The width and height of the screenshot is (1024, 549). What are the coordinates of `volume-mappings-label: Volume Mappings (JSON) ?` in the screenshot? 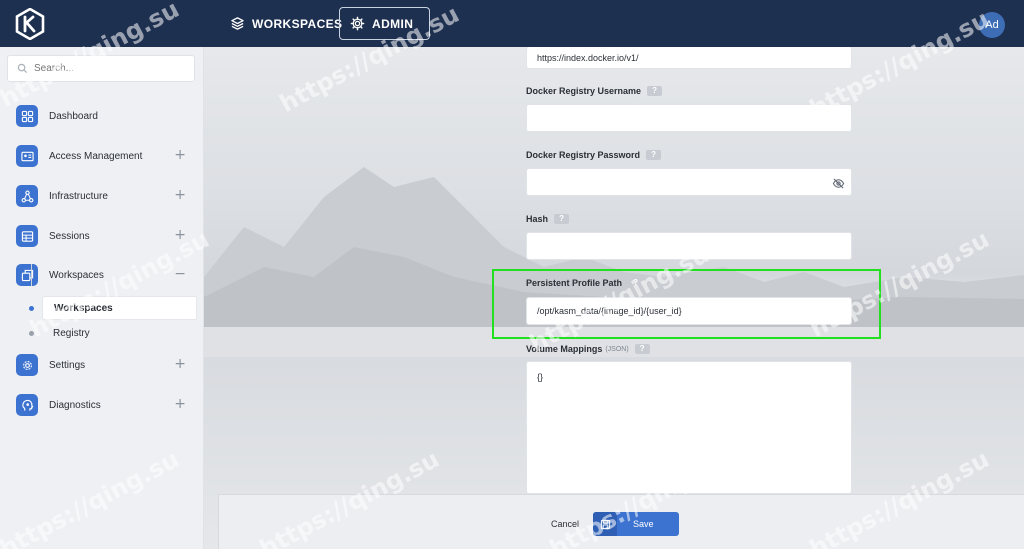 It's located at (588, 349).